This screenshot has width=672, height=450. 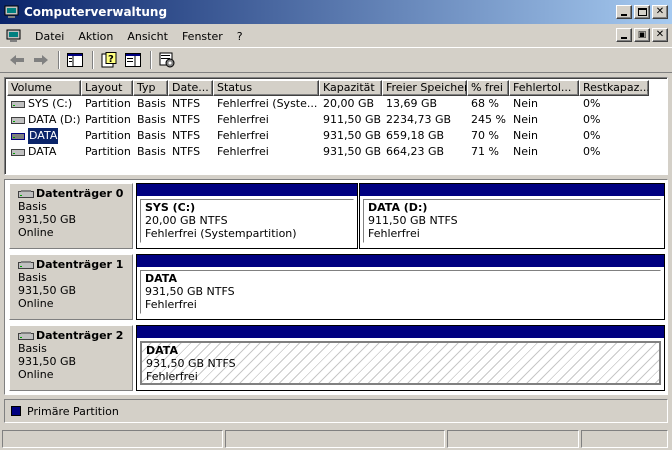 What do you see at coordinates (400, 261) in the screenshot?
I see `primary-partition-bar` at bounding box center [400, 261].